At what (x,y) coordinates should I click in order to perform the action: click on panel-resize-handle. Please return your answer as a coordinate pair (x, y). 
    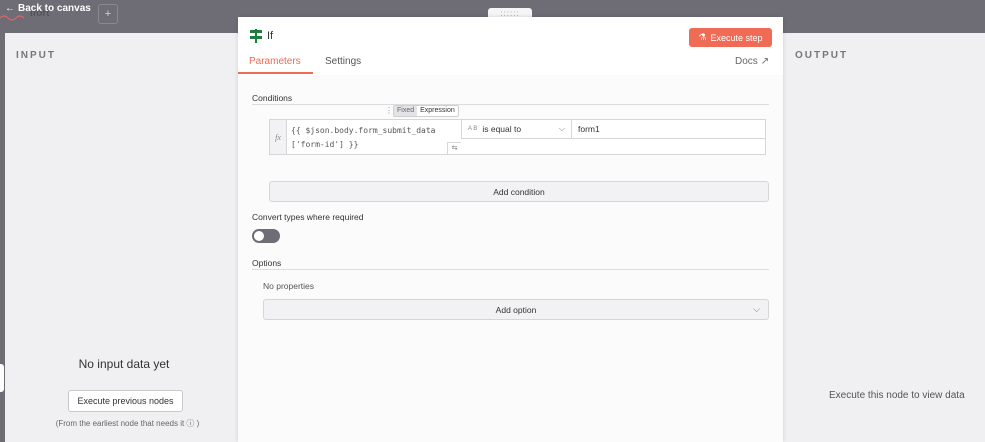
    Looking at the image, I should click on (2, 378).